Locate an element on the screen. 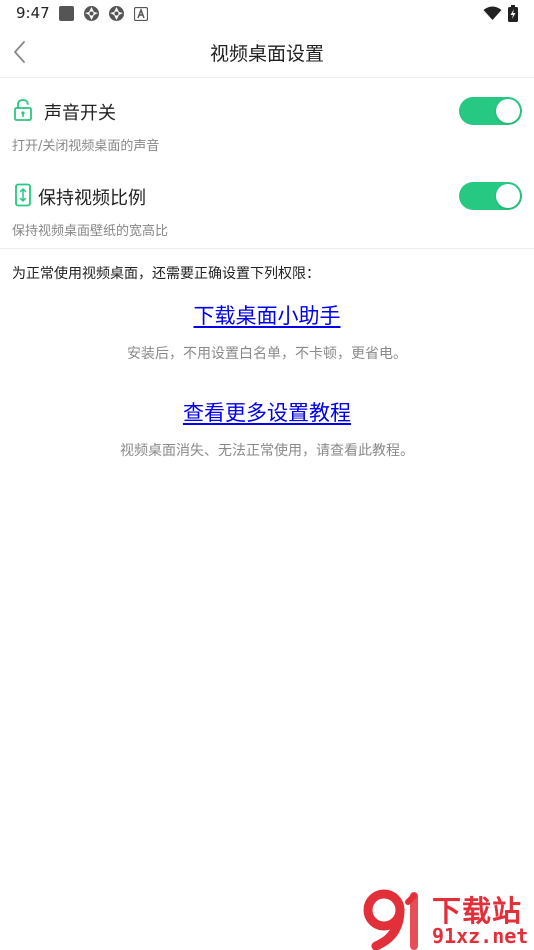  notification-a-icon is located at coordinates (141, 14).